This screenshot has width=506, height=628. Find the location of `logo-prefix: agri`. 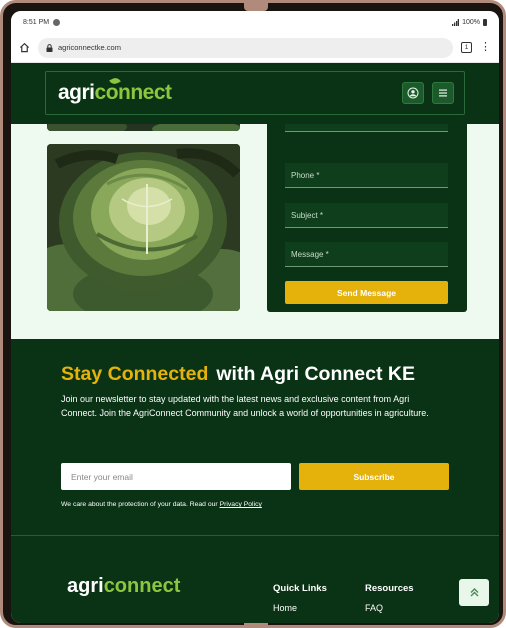

logo-prefix: agri is located at coordinates (76, 92).